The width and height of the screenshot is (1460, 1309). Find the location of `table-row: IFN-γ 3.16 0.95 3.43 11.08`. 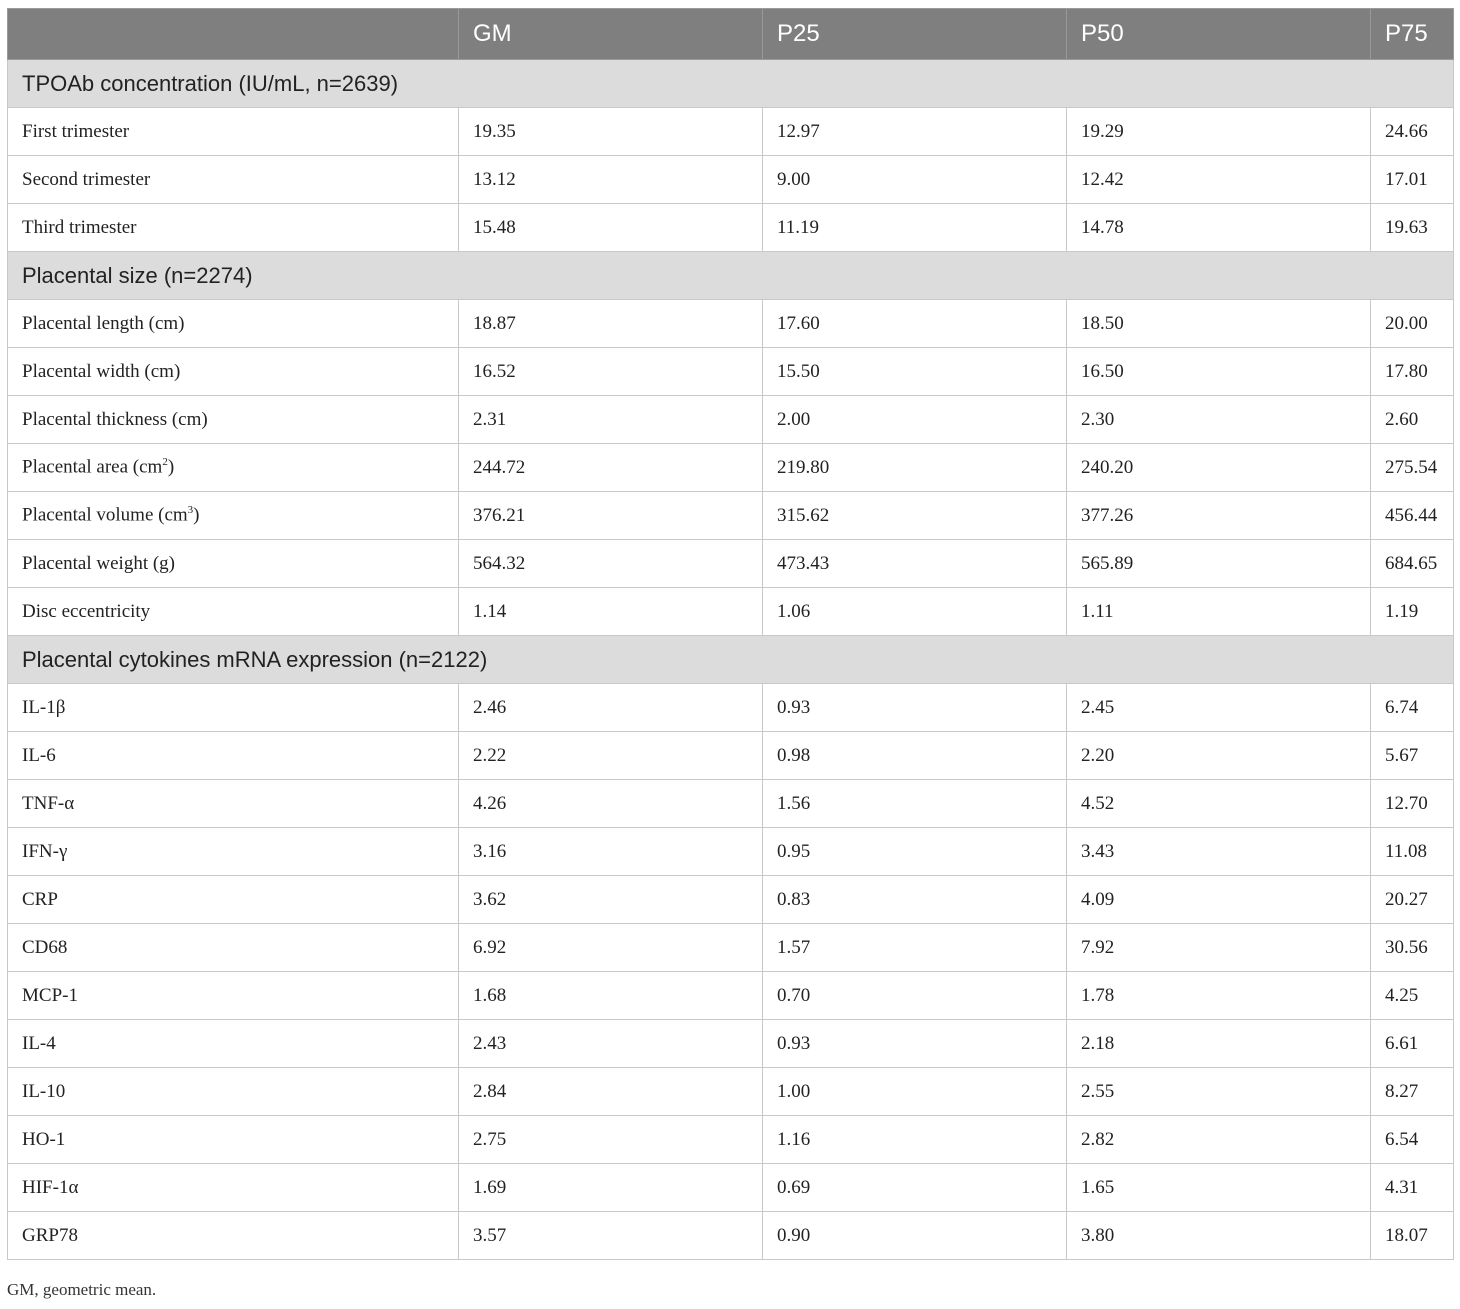

table-row: IFN-γ 3.16 0.95 3.43 11.08 is located at coordinates (730, 851).